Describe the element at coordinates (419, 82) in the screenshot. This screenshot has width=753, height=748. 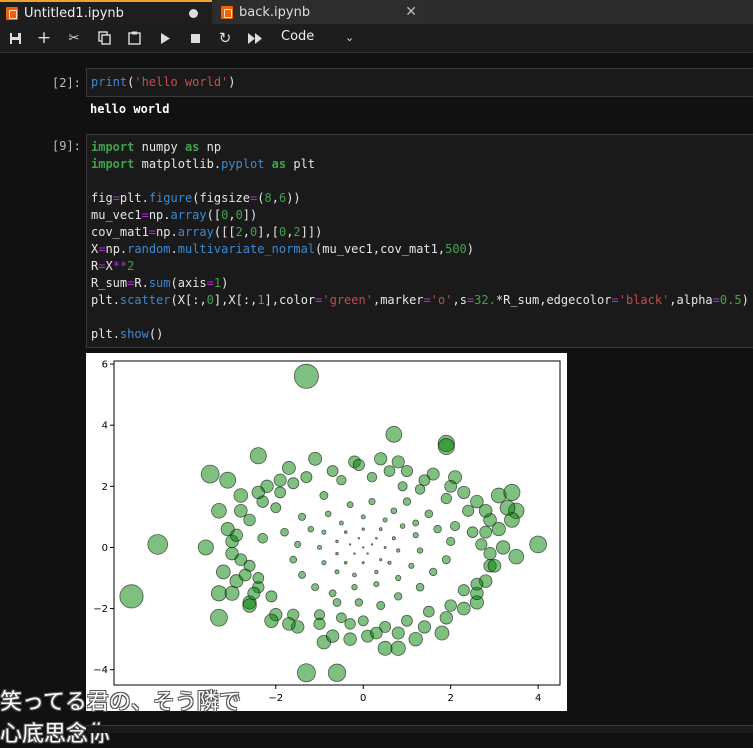
I see `code-cell: print('hello world')` at that location.